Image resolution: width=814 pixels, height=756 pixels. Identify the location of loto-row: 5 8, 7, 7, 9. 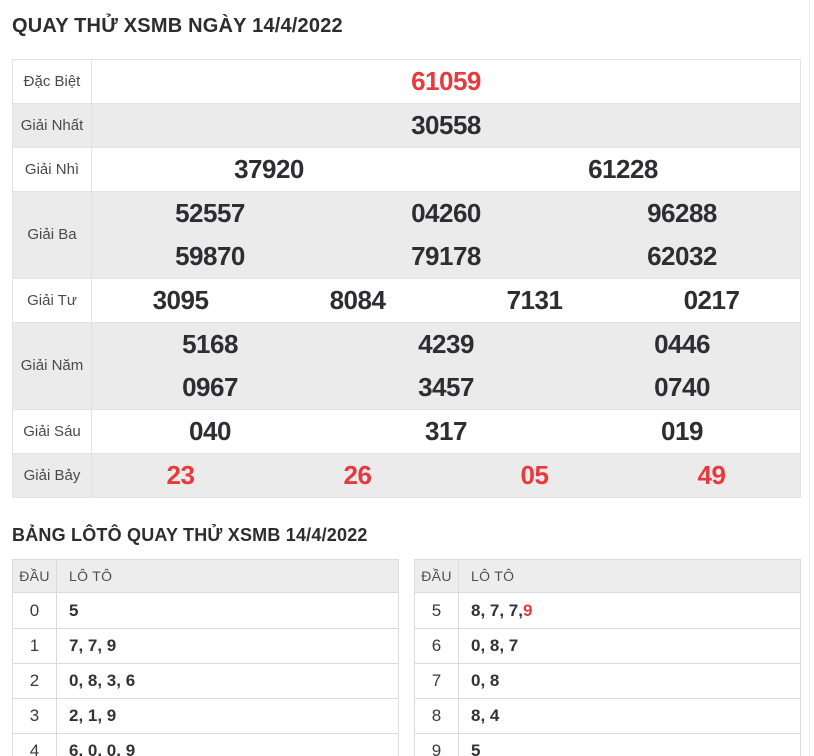
(607, 610).